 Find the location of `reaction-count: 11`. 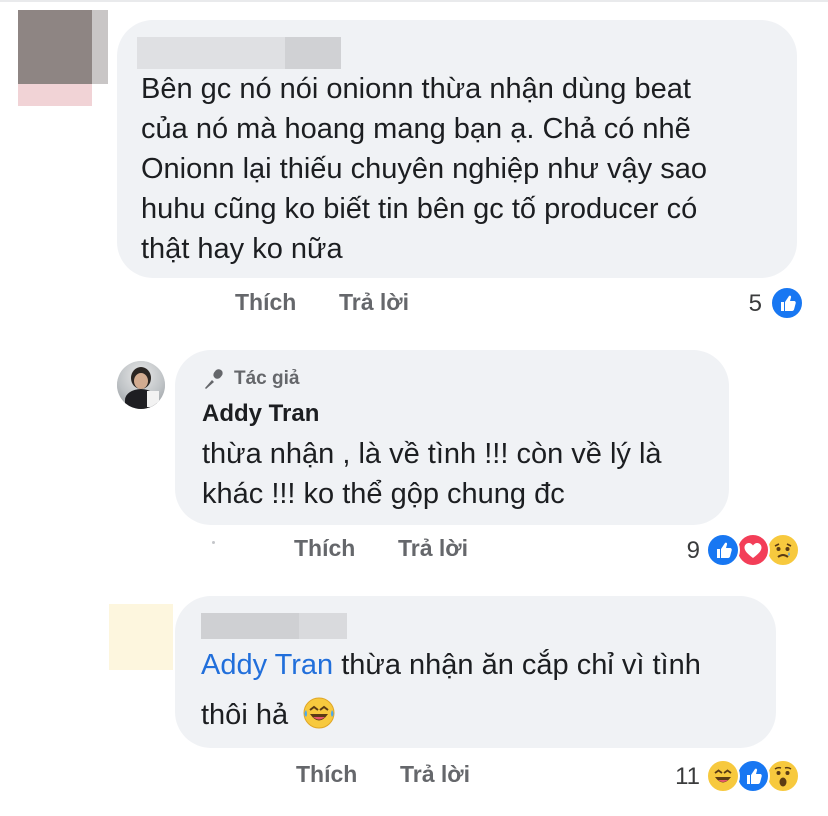

reaction-count: 11 is located at coordinates (677, 777).